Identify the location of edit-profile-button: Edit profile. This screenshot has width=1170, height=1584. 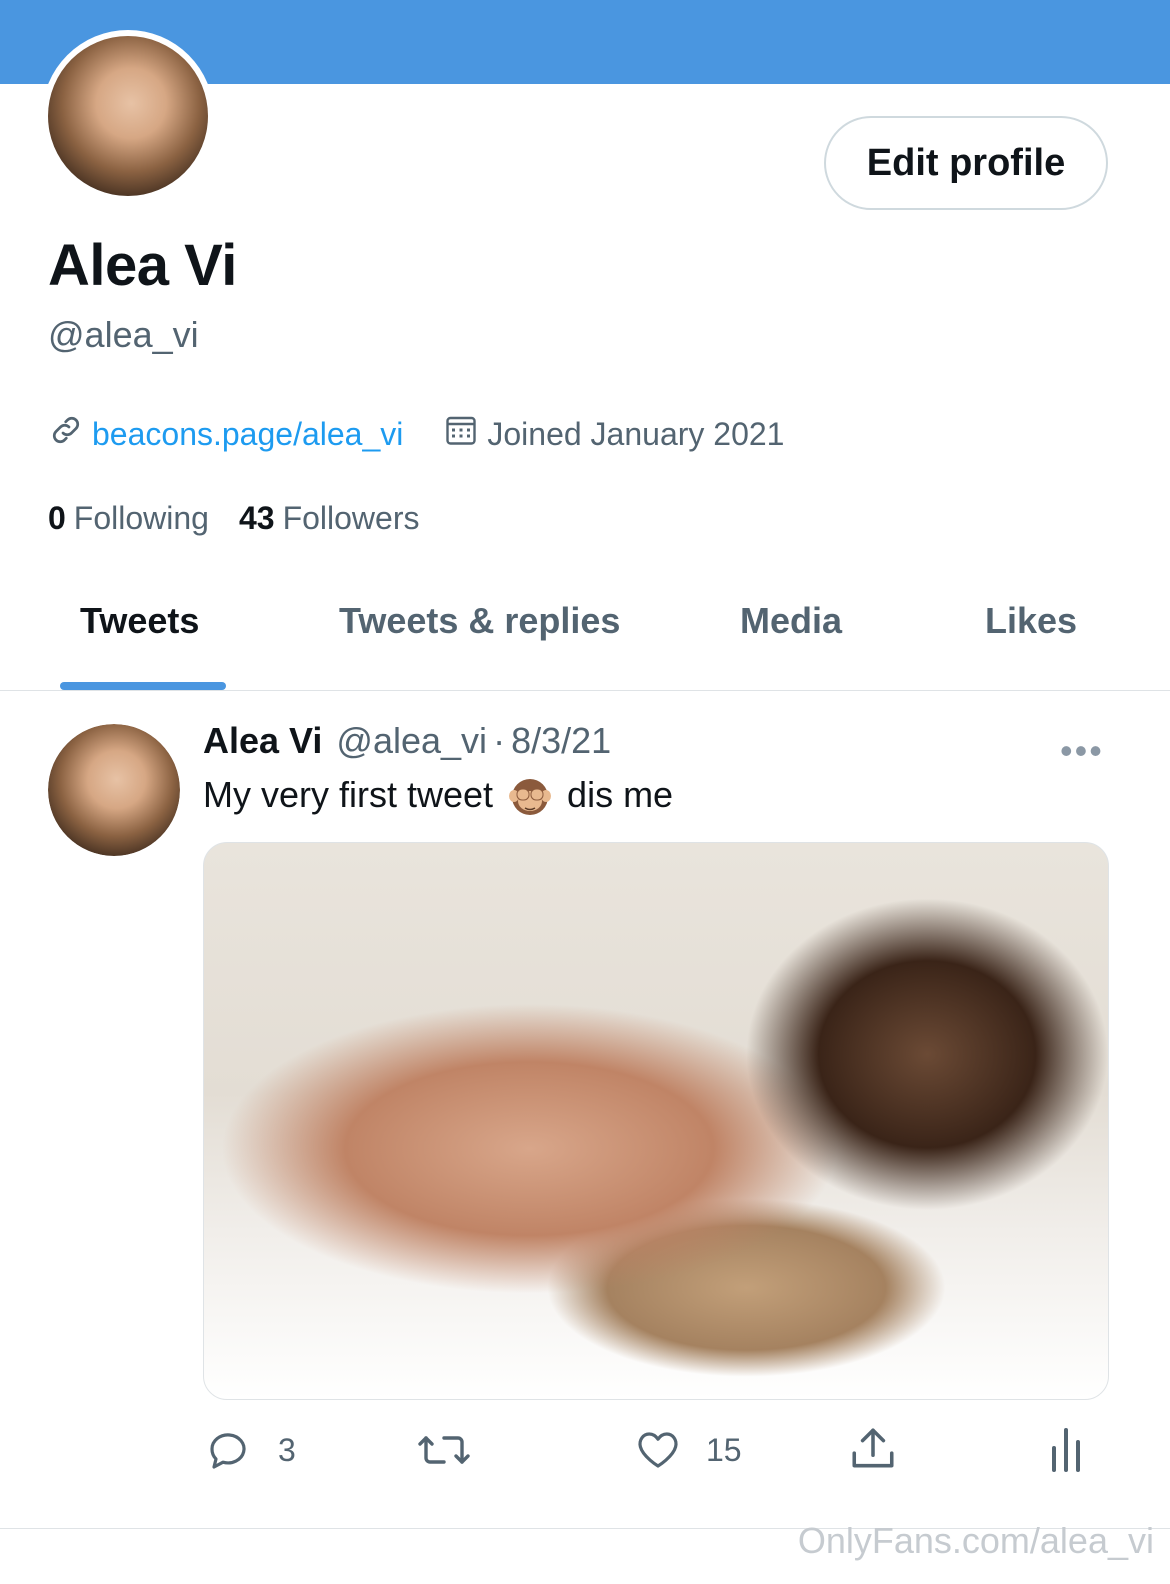
(966, 163).